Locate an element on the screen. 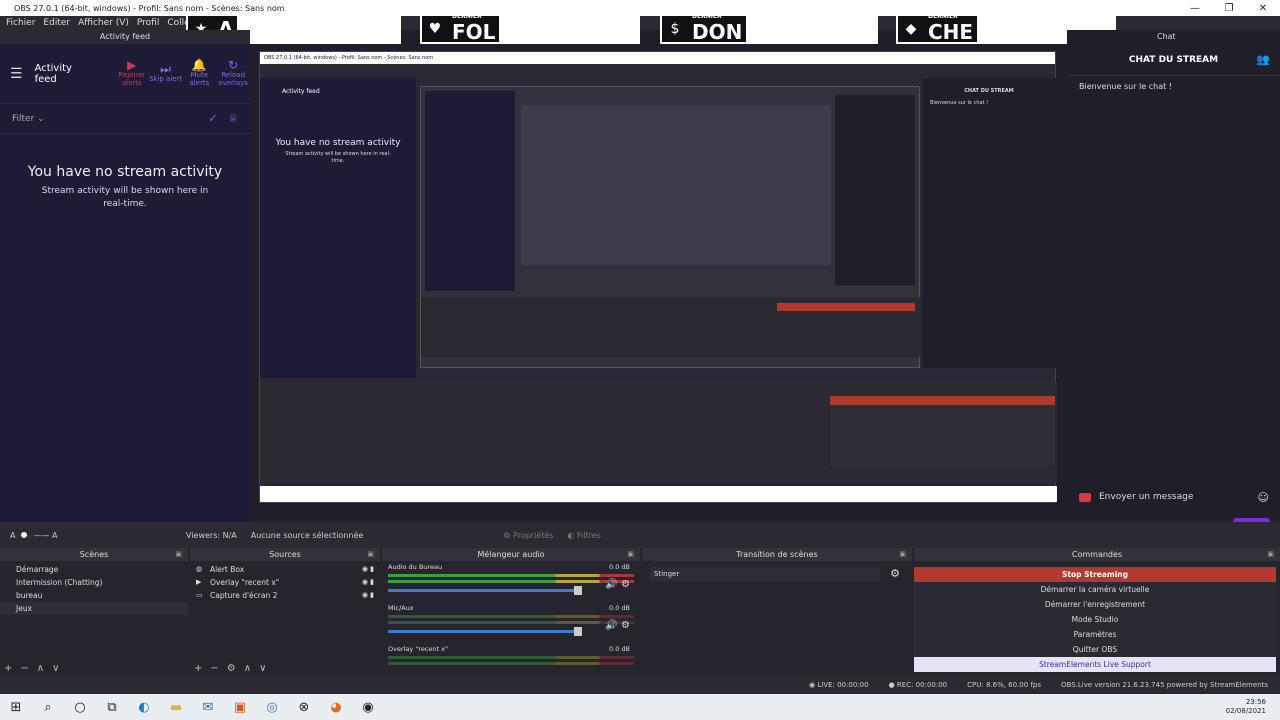 This screenshot has height=720, width=1280. xbox-icon: ⊗ is located at coordinates (304, 707).